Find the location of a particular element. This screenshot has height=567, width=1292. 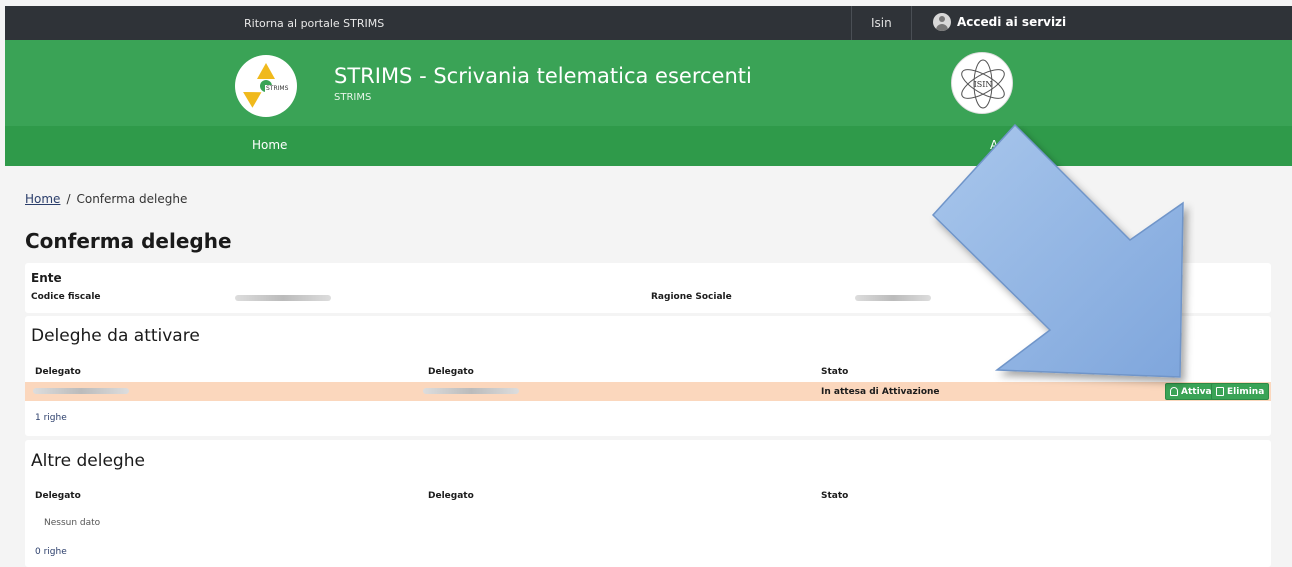

page-title: Conferma deleghe is located at coordinates (128, 241).